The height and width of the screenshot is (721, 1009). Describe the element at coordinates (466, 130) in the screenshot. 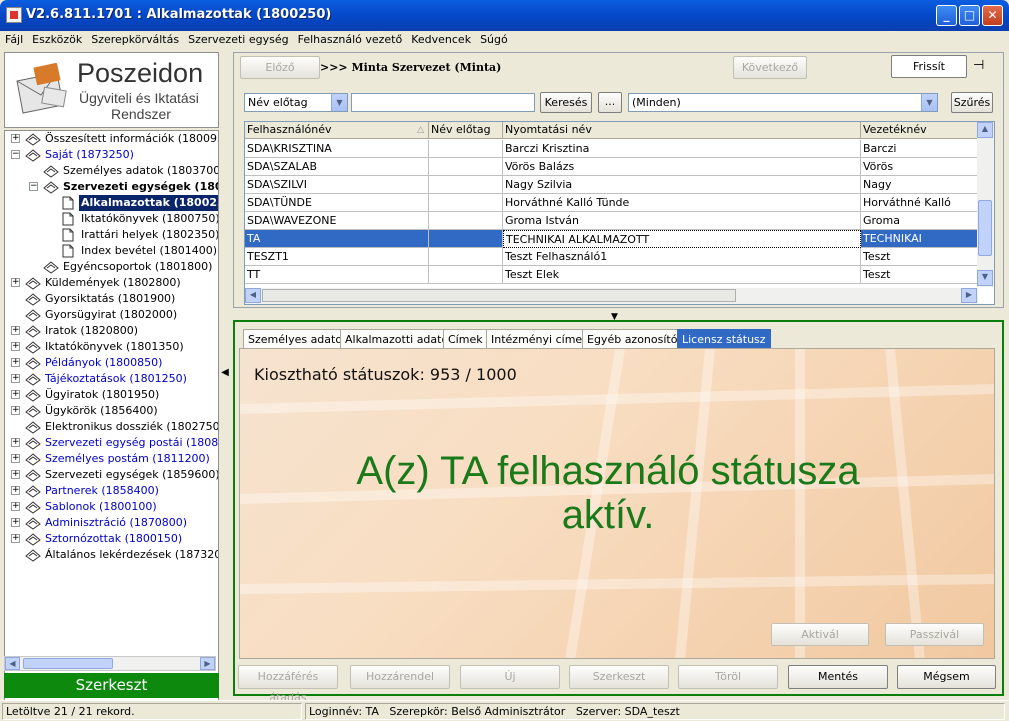

I see `column-header-name-prefix: Név előtag` at that location.